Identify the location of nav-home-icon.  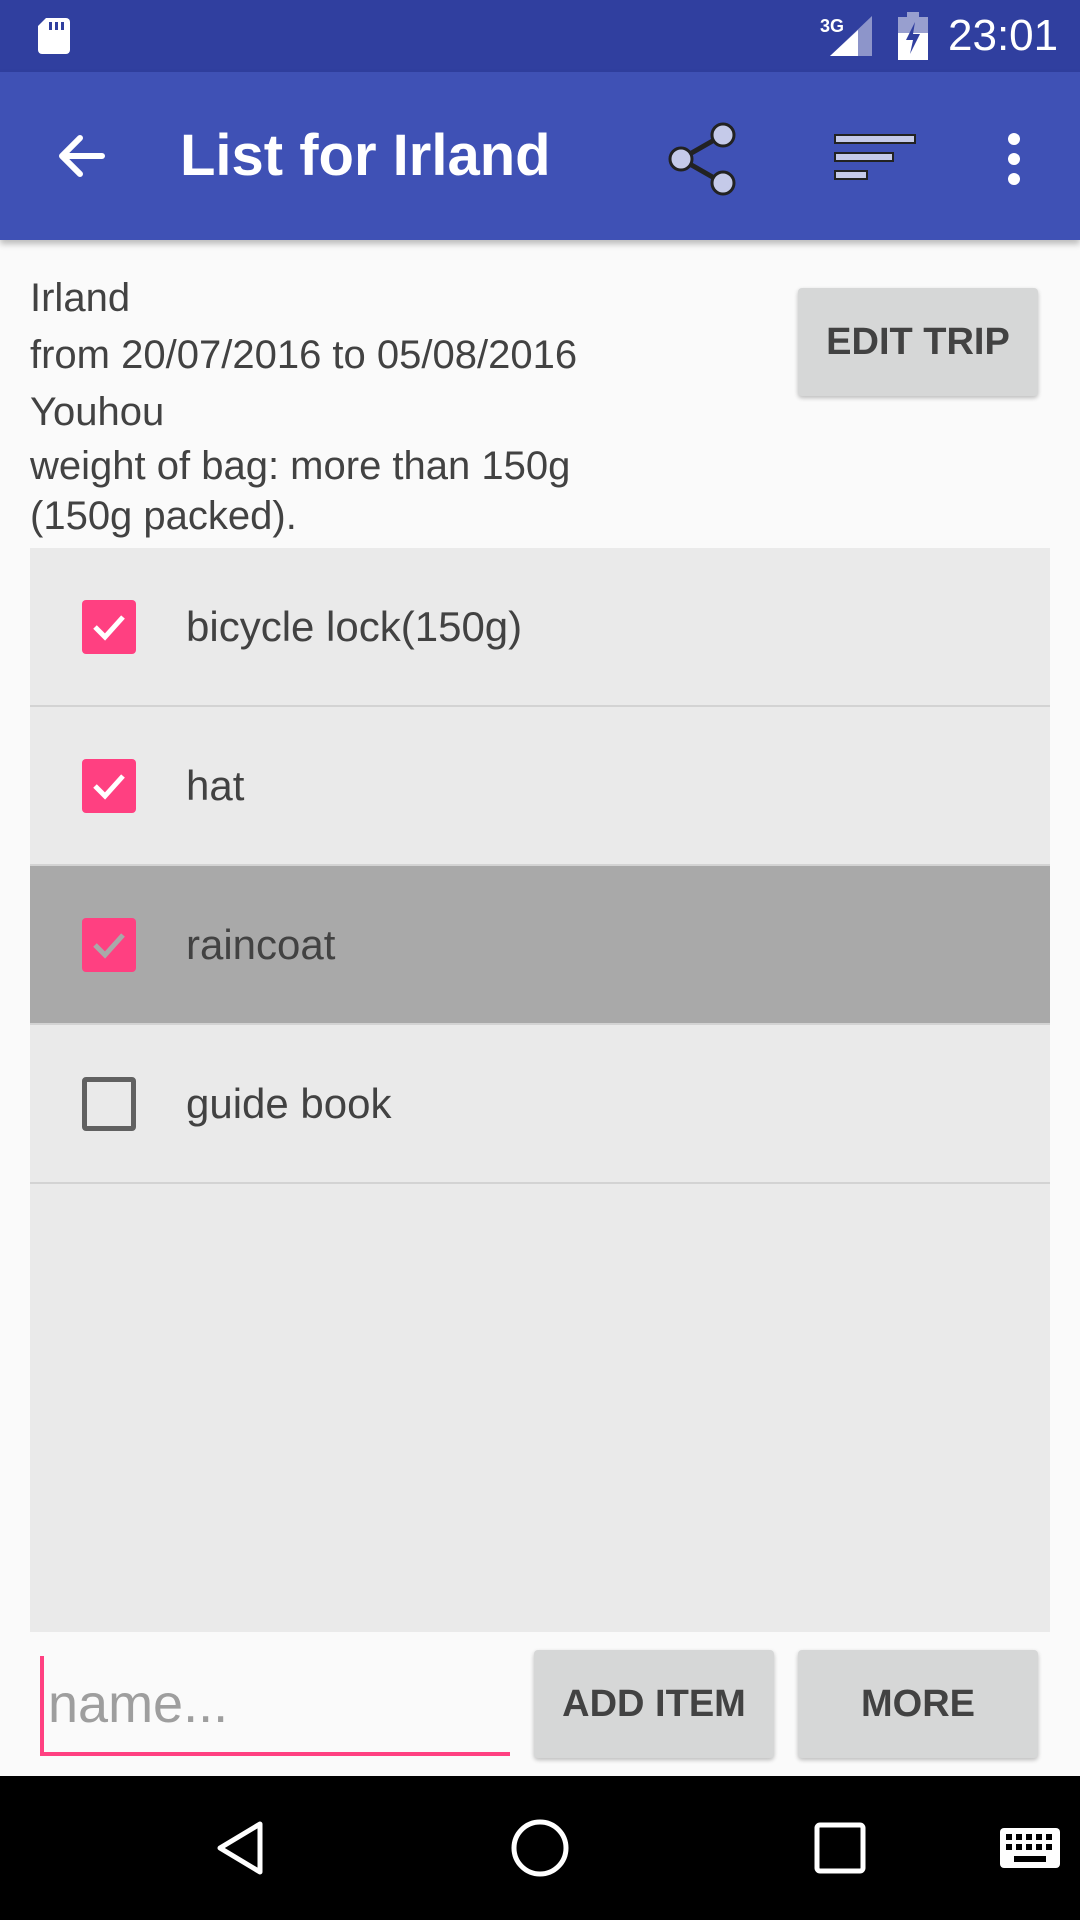
(540, 1848).